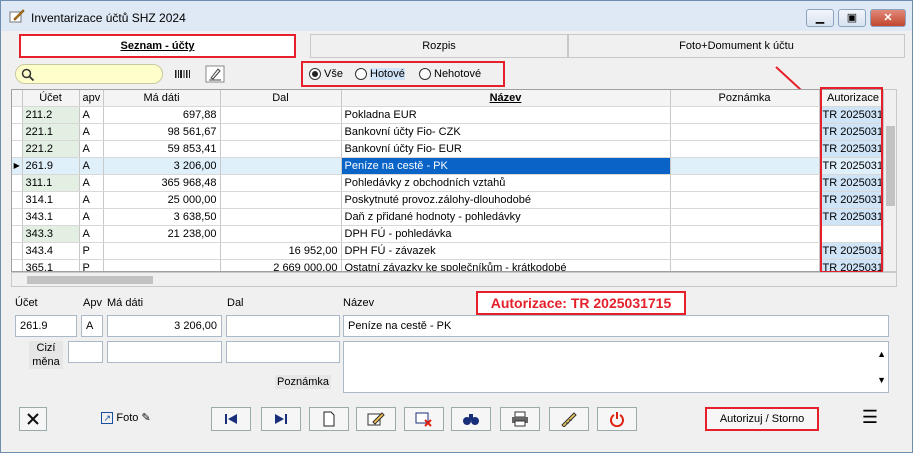 The height and width of the screenshot is (453, 913). Describe the element at coordinates (85, 352) in the screenshot. I see `mena-code-field` at that location.